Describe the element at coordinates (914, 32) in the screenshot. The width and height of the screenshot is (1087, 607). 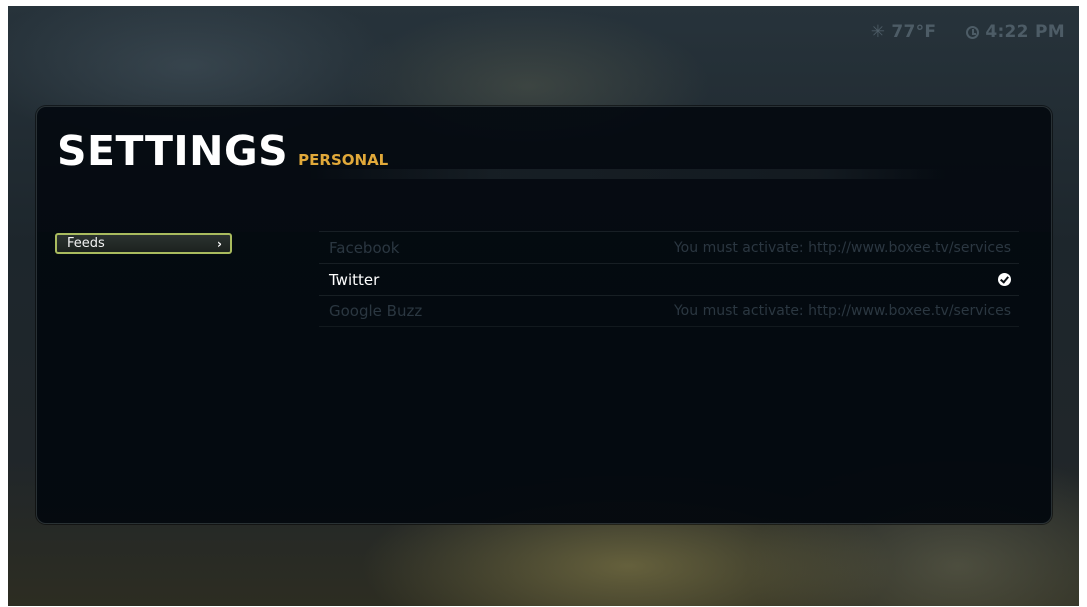
I see `temperature: 77°F` at that location.